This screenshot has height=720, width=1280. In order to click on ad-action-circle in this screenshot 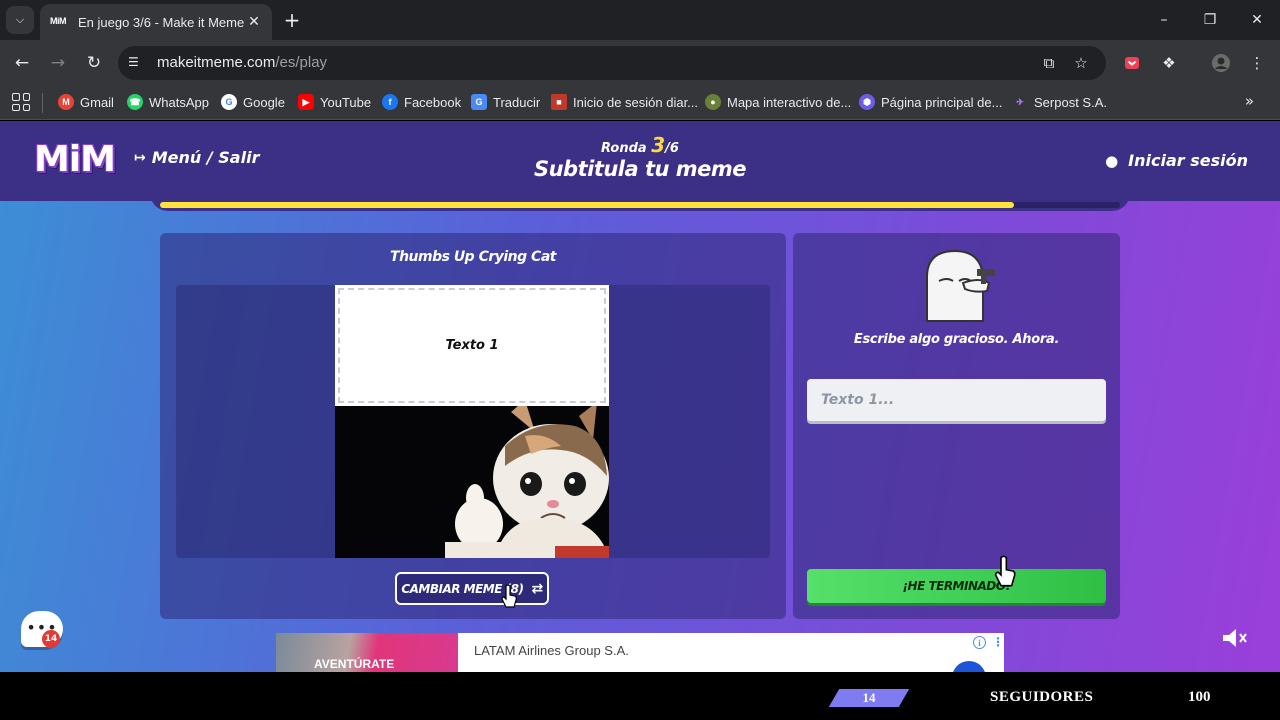, I will do `click(969, 666)`.